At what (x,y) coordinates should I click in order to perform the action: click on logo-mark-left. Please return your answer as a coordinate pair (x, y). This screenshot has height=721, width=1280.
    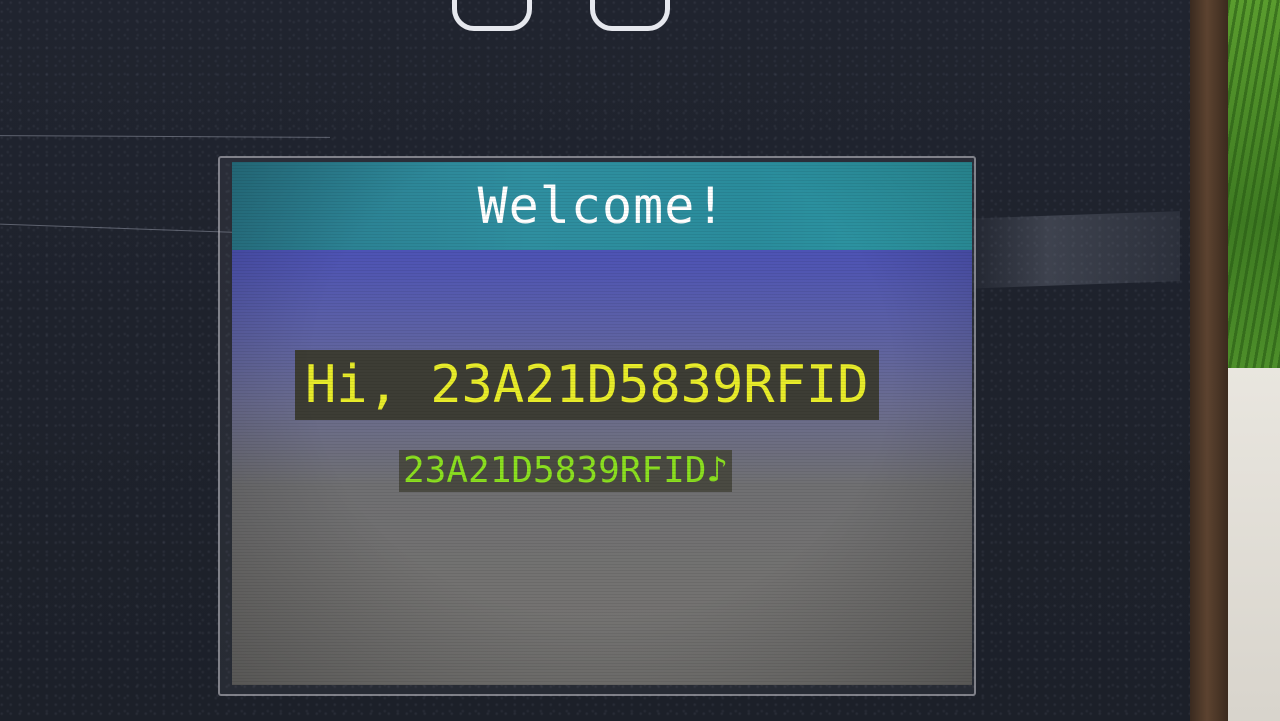
    Looking at the image, I should click on (492, 15).